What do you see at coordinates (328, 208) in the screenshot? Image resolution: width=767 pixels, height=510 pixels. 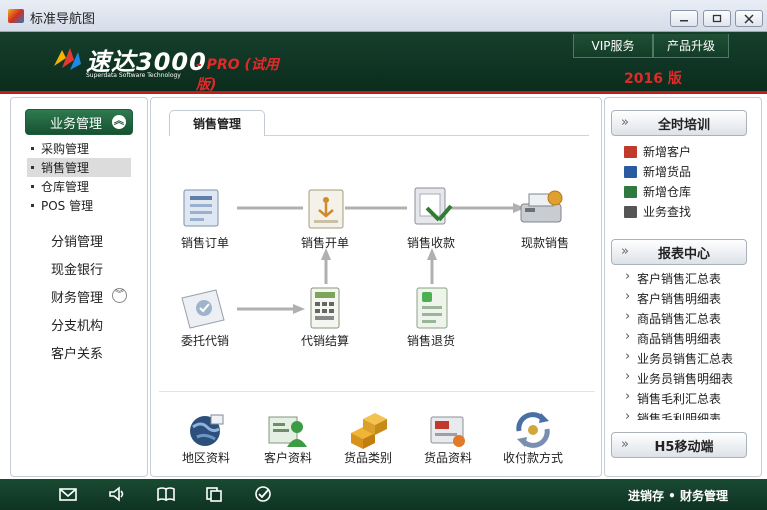 I see `sales-invoice-icon` at bounding box center [328, 208].